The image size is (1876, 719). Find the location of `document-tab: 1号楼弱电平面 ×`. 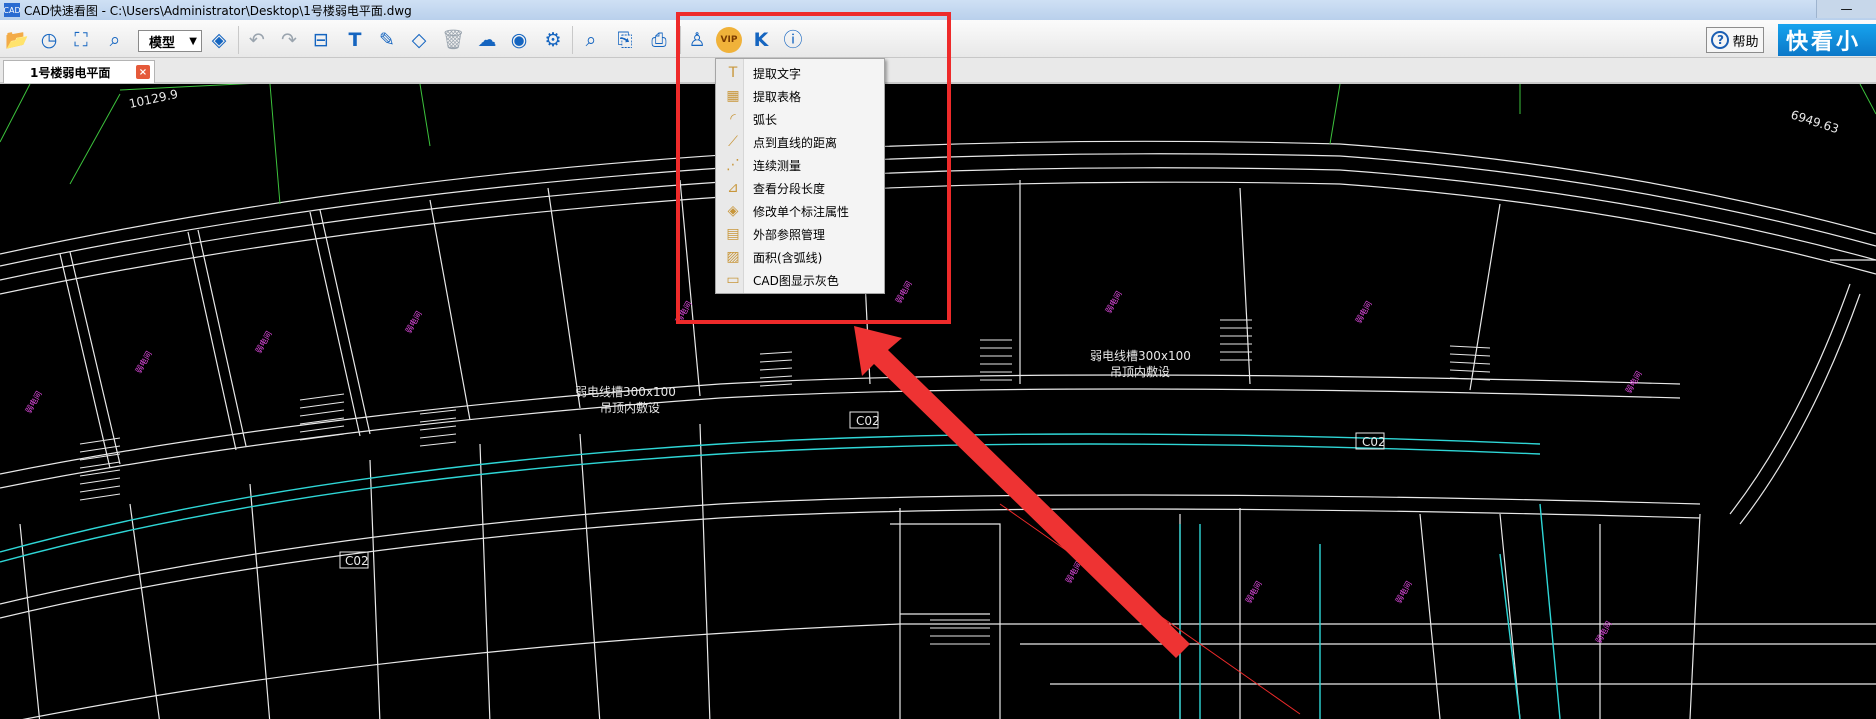

document-tab: 1号楼弱电平面 × is located at coordinates (79, 71).